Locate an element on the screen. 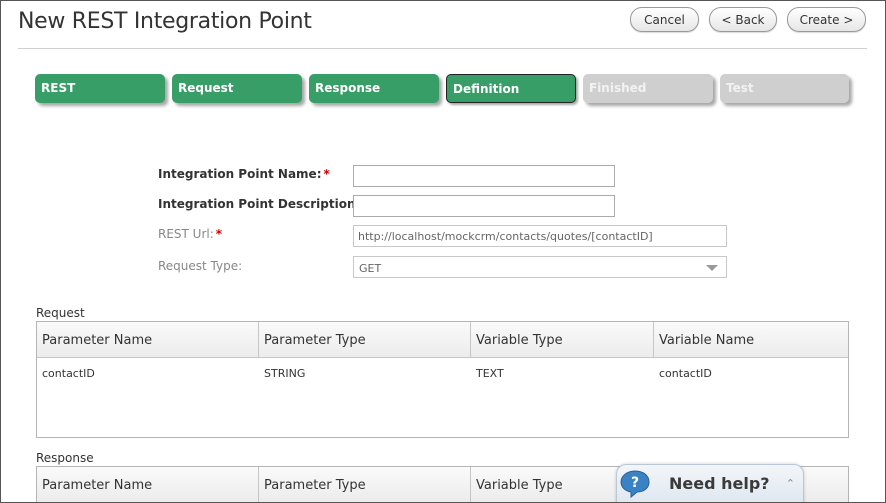 Image resolution: width=886 pixels, height=503 pixels. title-divider is located at coordinates (442, 48).